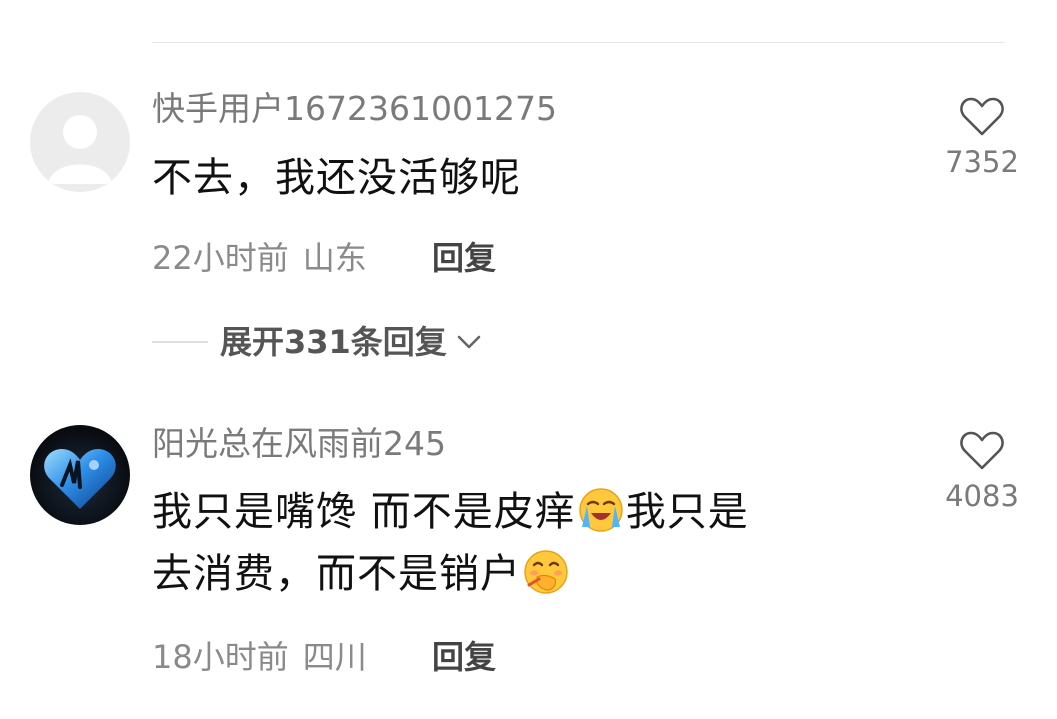 Image resolution: width=1057 pixels, height=719 pixels. Describe the element at coordinates (333, 342) in the screenshot. I see `expand-replies-label: 展开331条回复` at that location.